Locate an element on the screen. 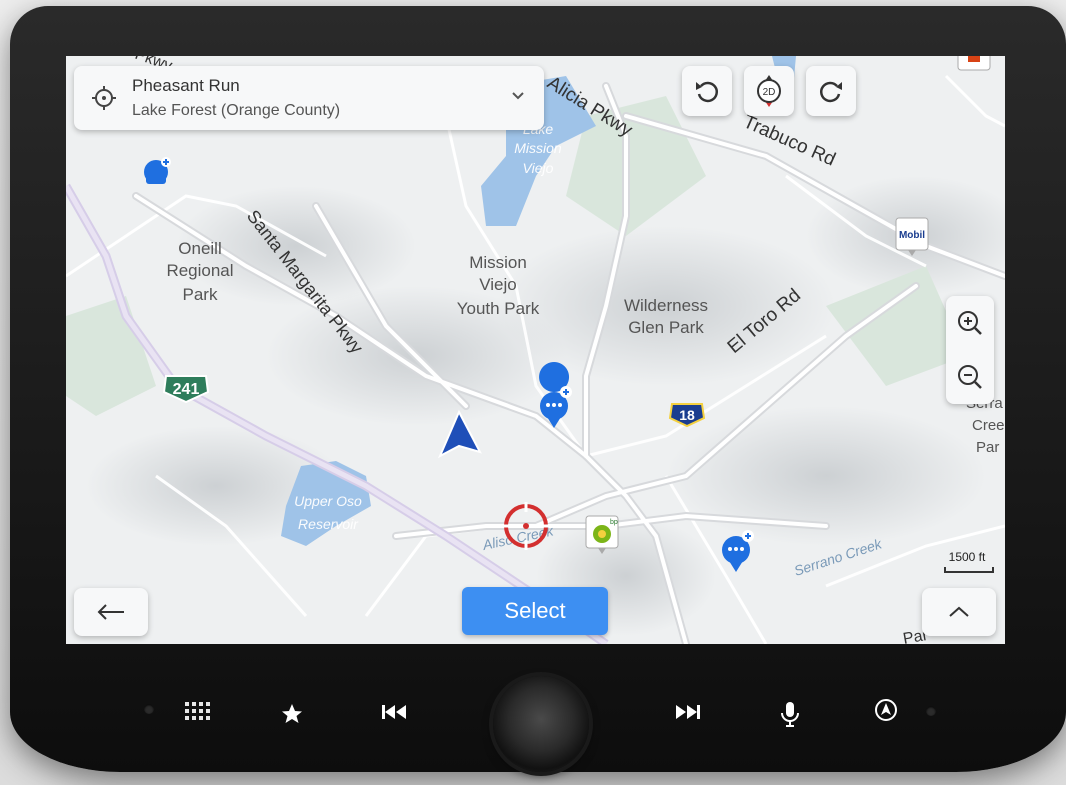 This screenshot has width=1066, height=785. park-label-mission-2: Viejo is located at coordinates (498, 284).